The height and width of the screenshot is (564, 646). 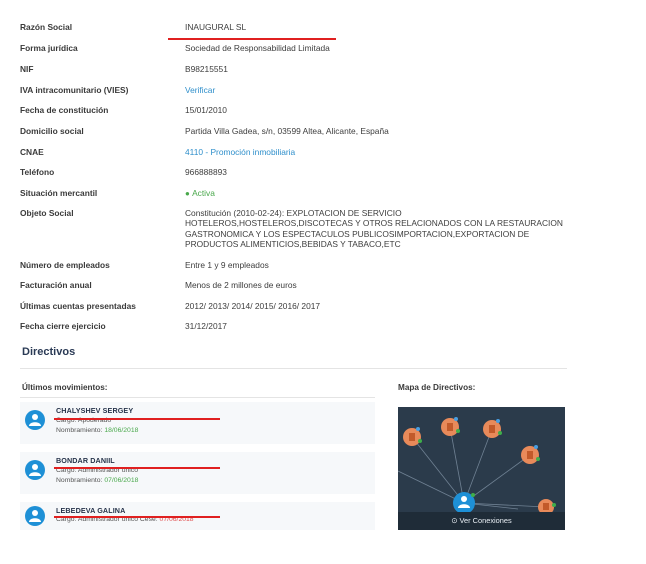 I want to click on ver-conexiones-button: ⊙ Ver Conexiones, so click(x=481, y=521).